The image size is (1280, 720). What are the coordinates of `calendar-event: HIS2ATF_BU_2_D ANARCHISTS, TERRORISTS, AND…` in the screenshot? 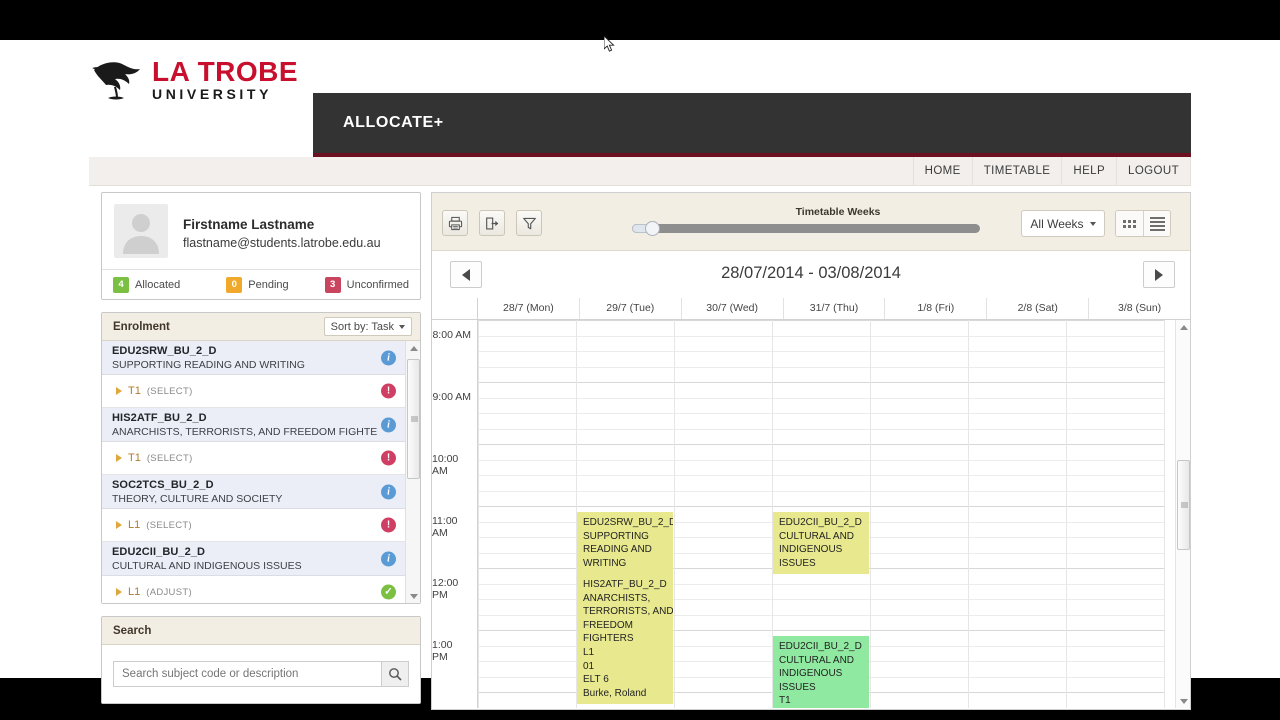 It's located at (625, 639).